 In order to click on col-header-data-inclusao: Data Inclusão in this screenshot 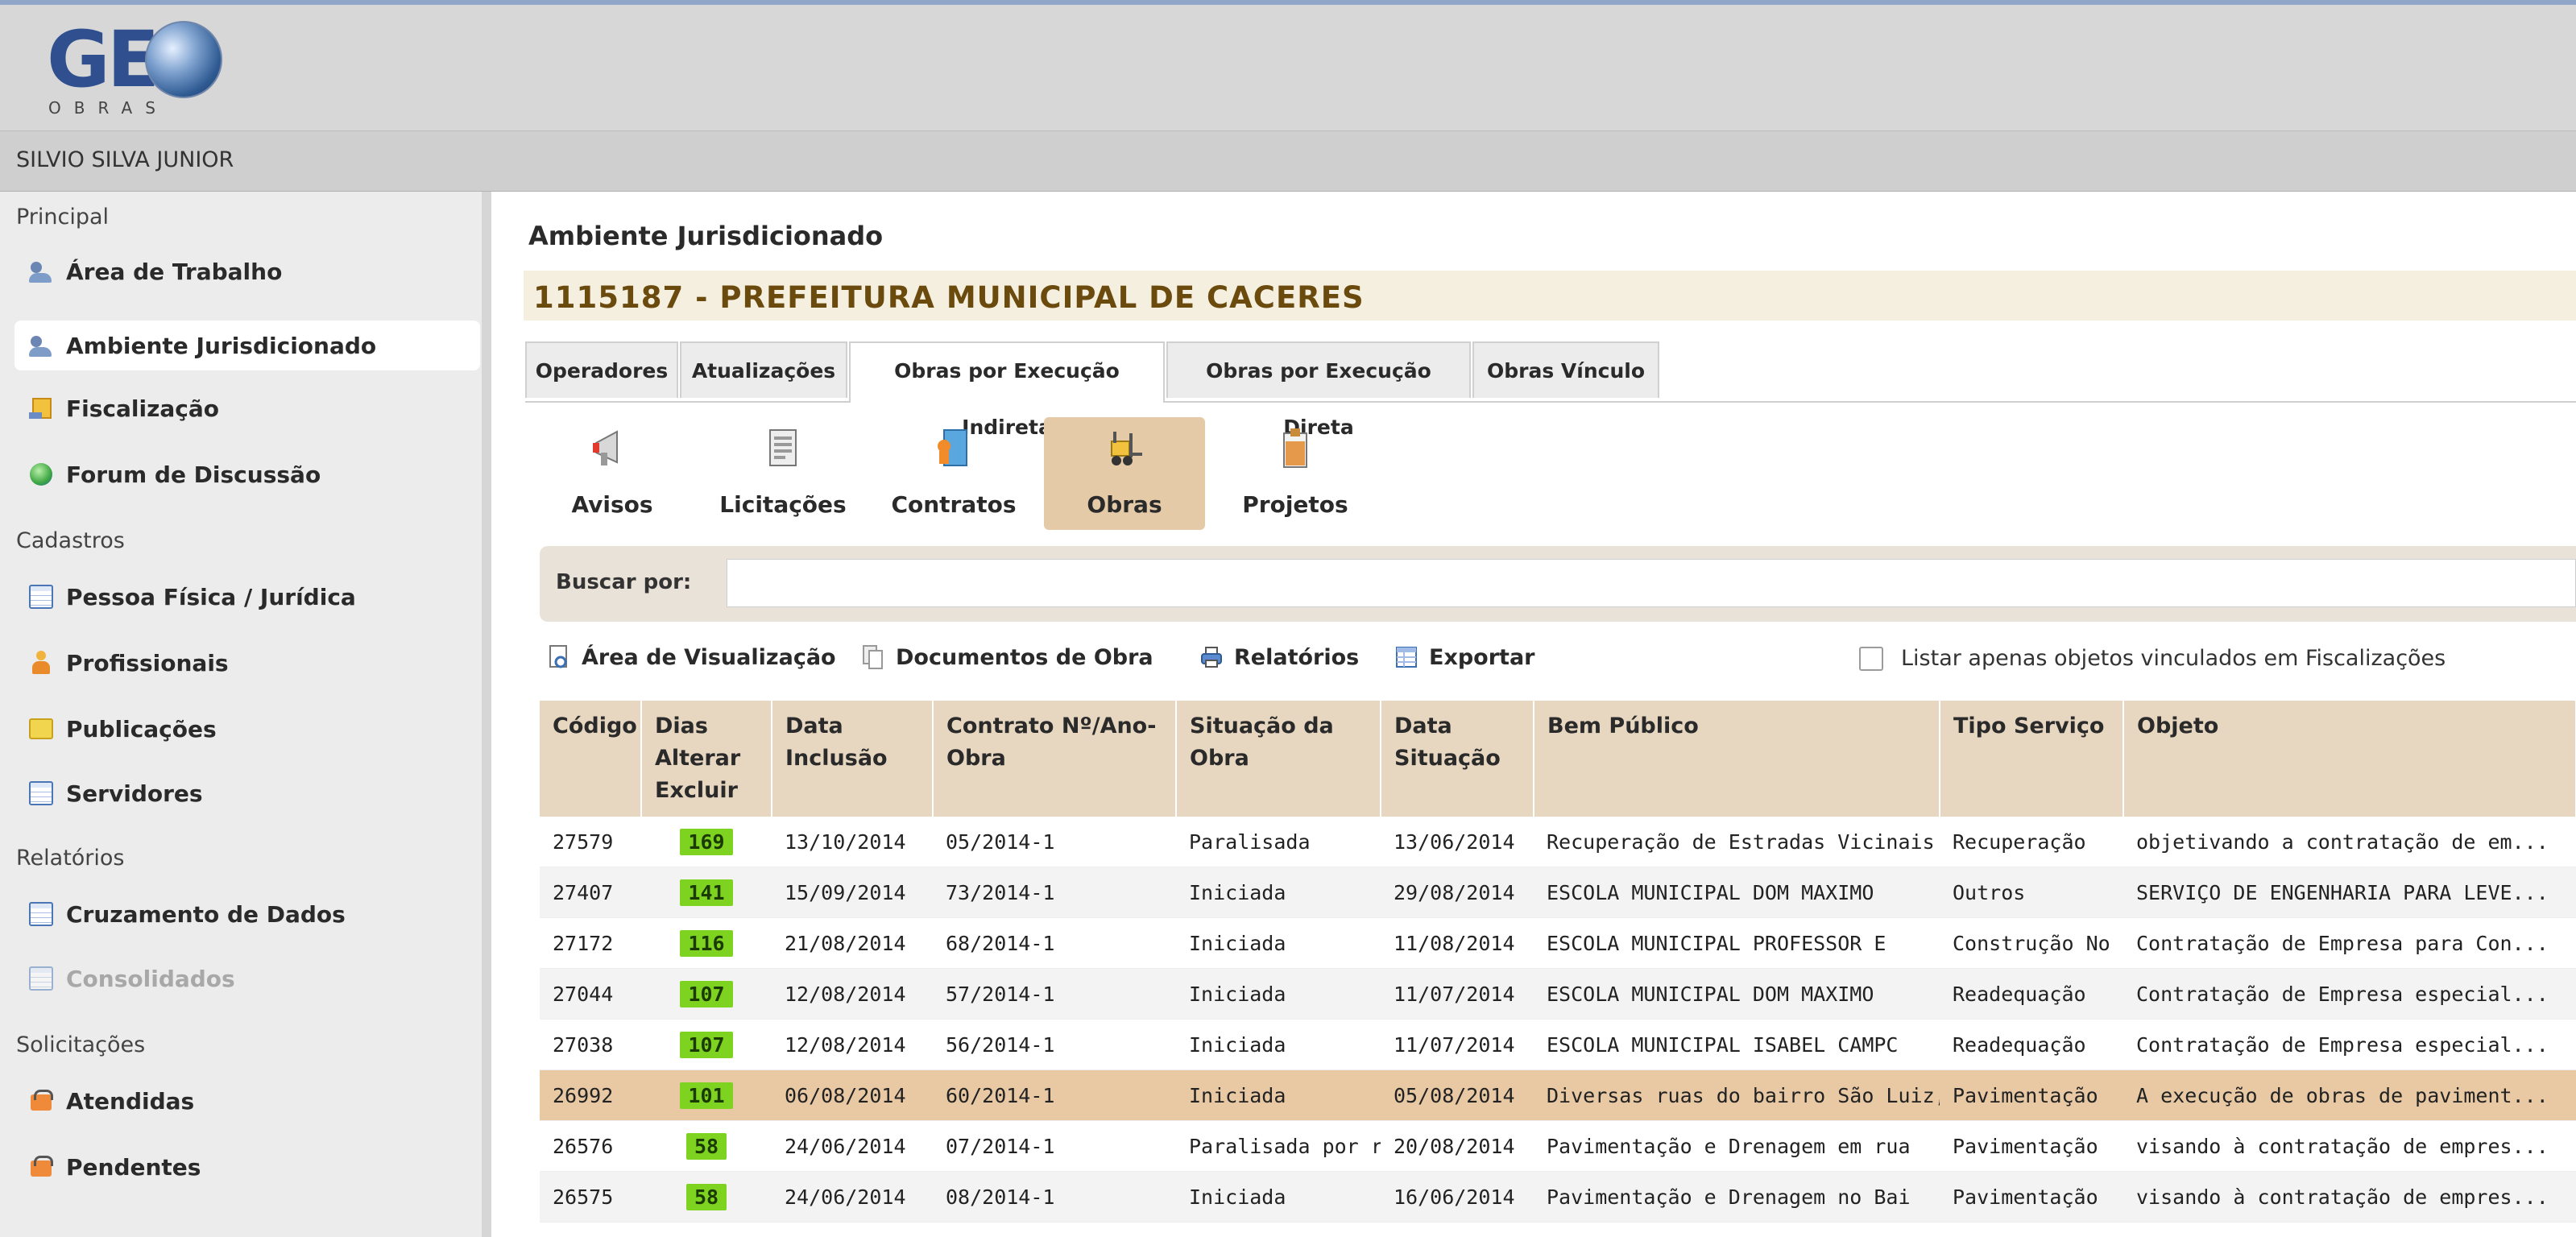, I will do `click(853, 759)`.